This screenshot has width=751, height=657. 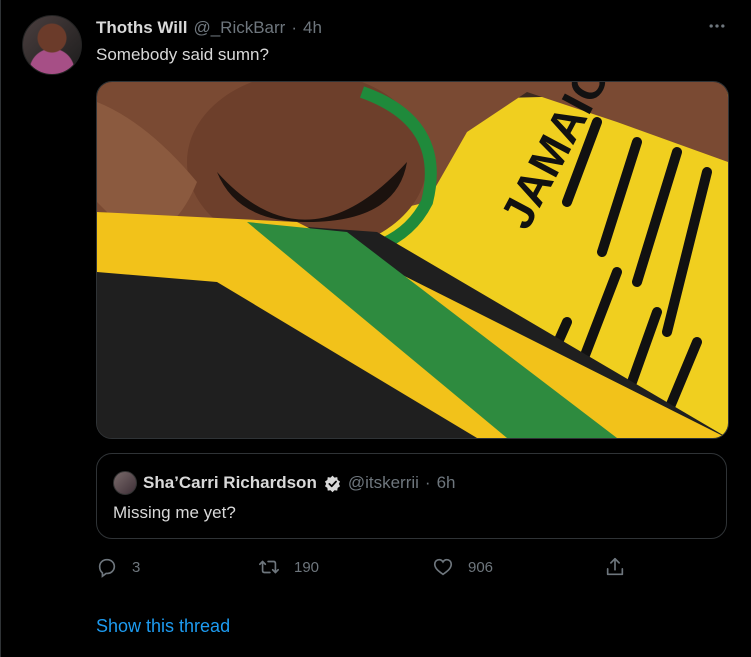 What do you see at coordinates (52, 45) in the screenshot?
I see `author-avatar` at bounding box center [52, 45].